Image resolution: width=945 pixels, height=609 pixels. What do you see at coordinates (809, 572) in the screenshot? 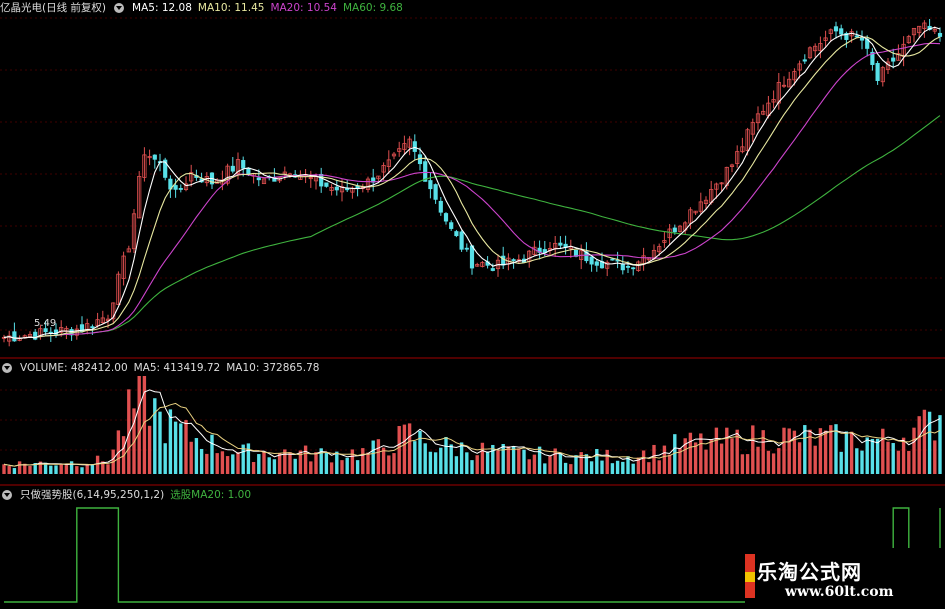
I see `watermark-site: 乐淘公式网` at bounding box center [809, 572].